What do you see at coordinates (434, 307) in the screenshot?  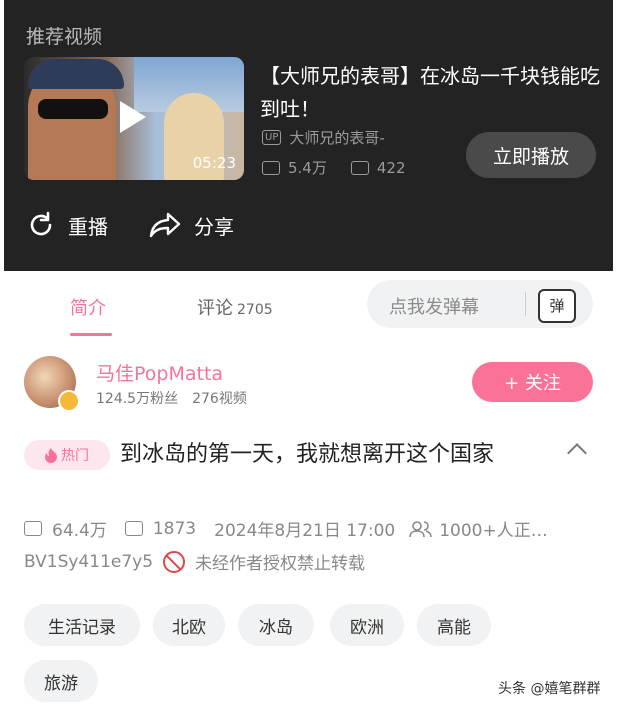 I see `danmaku-placeholder: 点我发弹幕` at bounding box center [434, 307].